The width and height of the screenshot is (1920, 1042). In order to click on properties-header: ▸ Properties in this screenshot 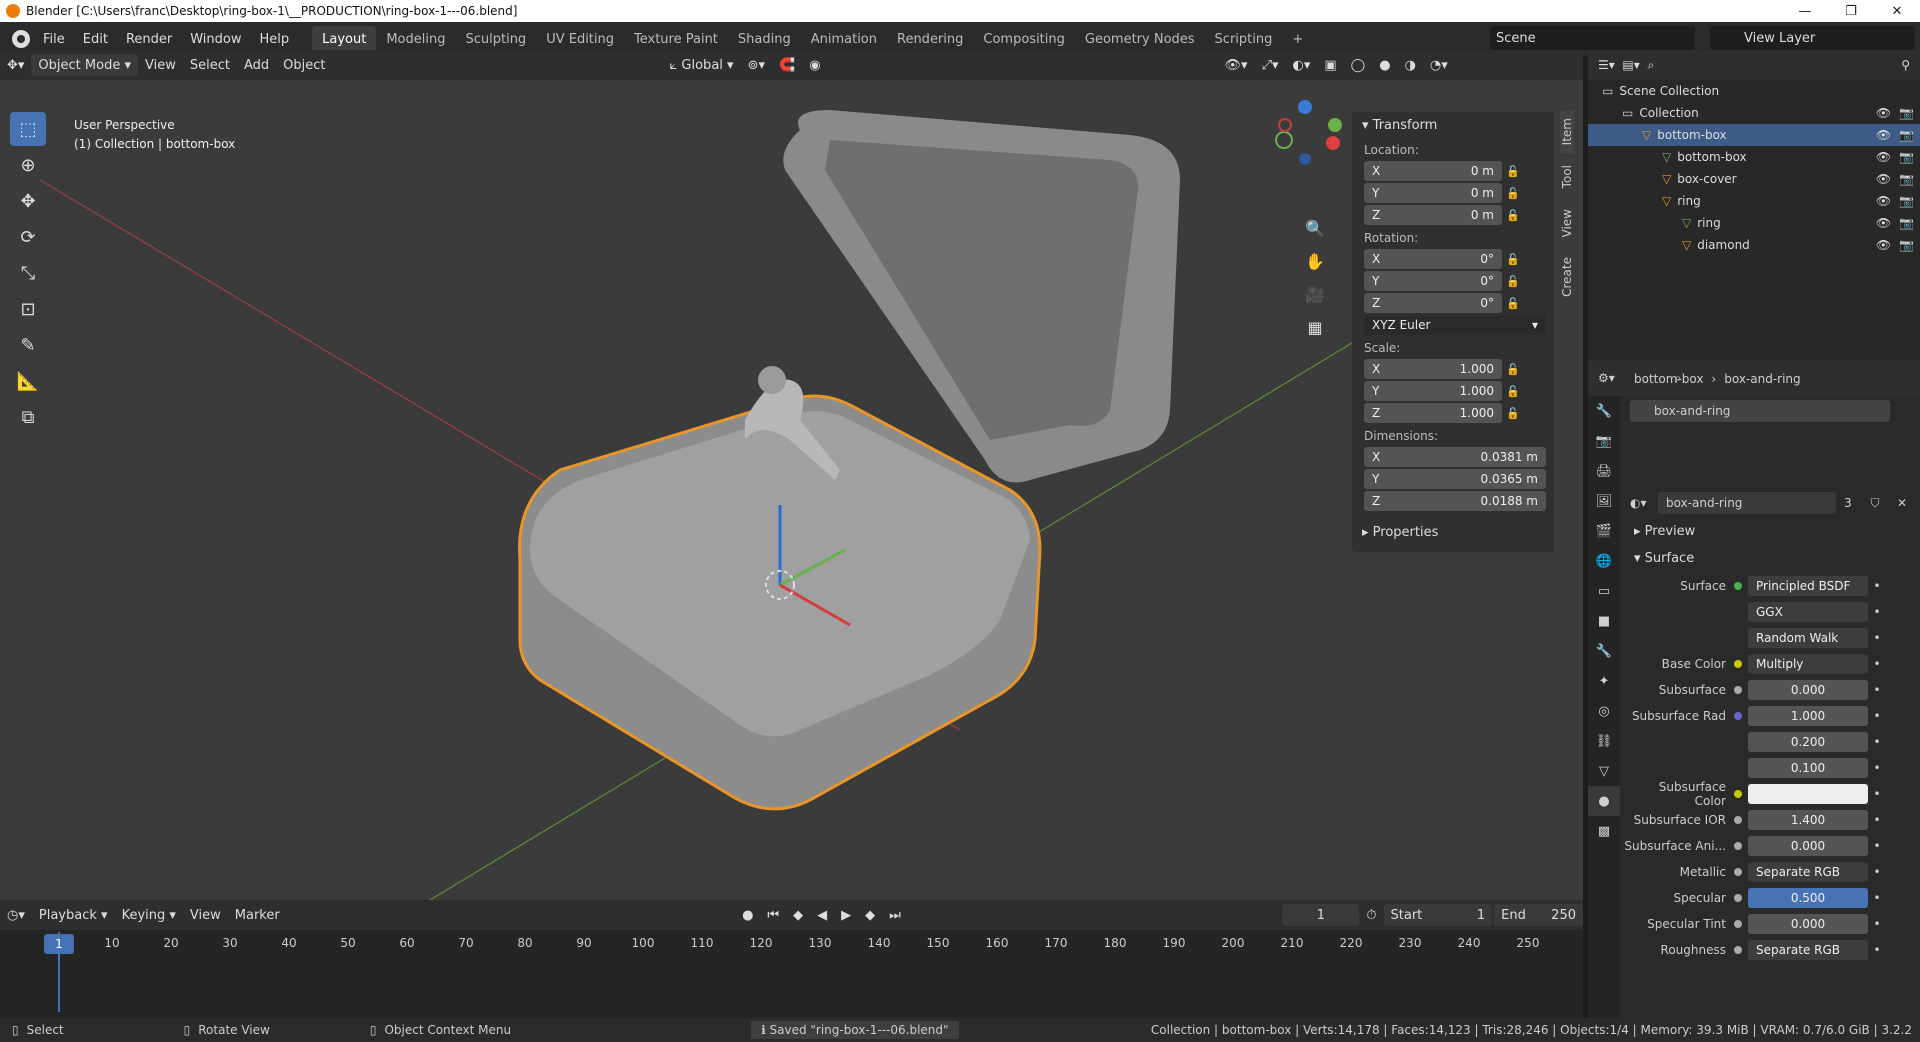, I will do `click(1453, 532)`.